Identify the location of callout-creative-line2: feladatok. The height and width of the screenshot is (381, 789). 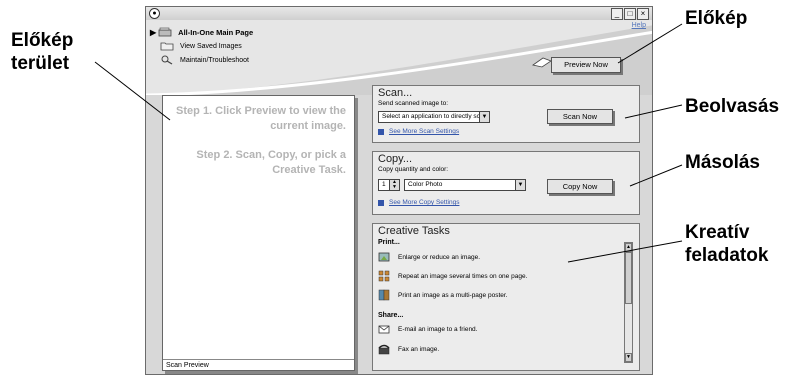
(727, 255).